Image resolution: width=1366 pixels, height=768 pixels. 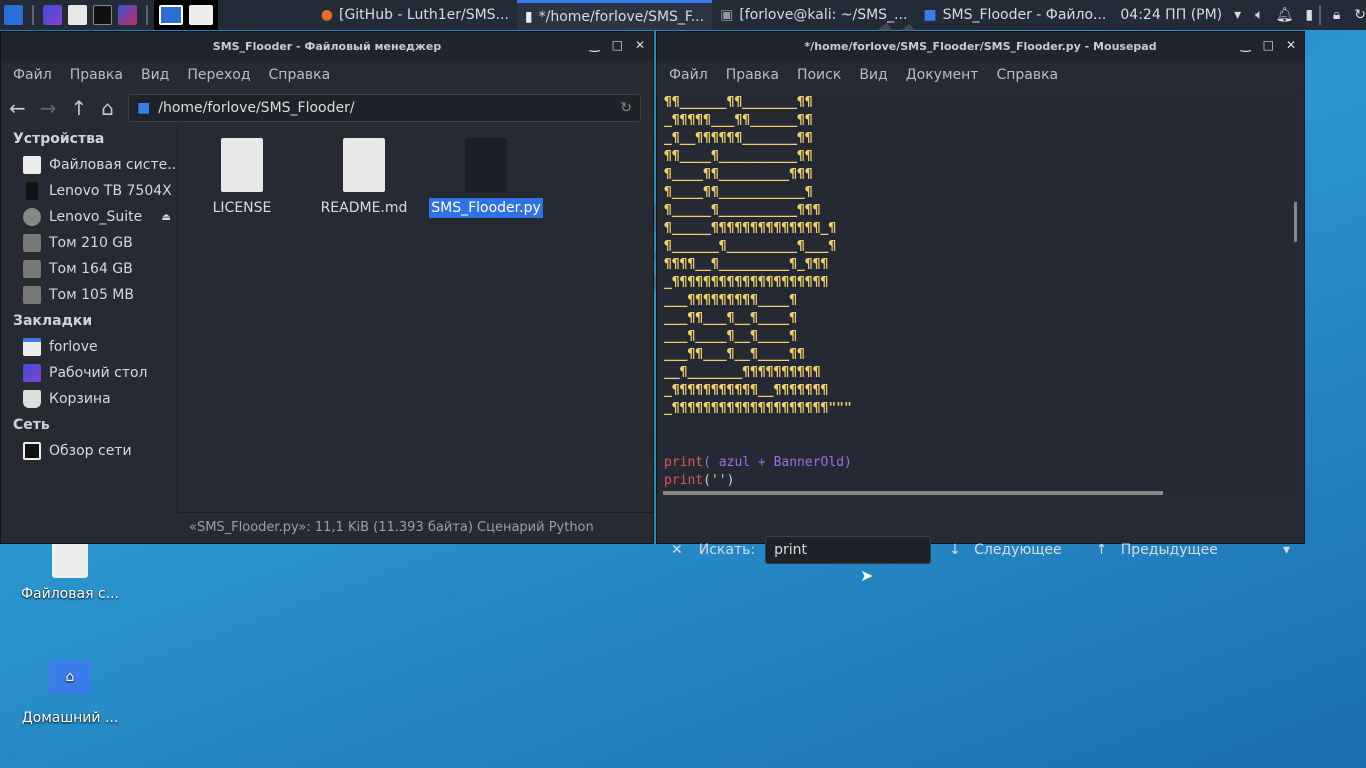 What do you see at coordinates (326, 15) in the screenshot?
I see `firefox-icon: ●` at bounding box center [326, 15].